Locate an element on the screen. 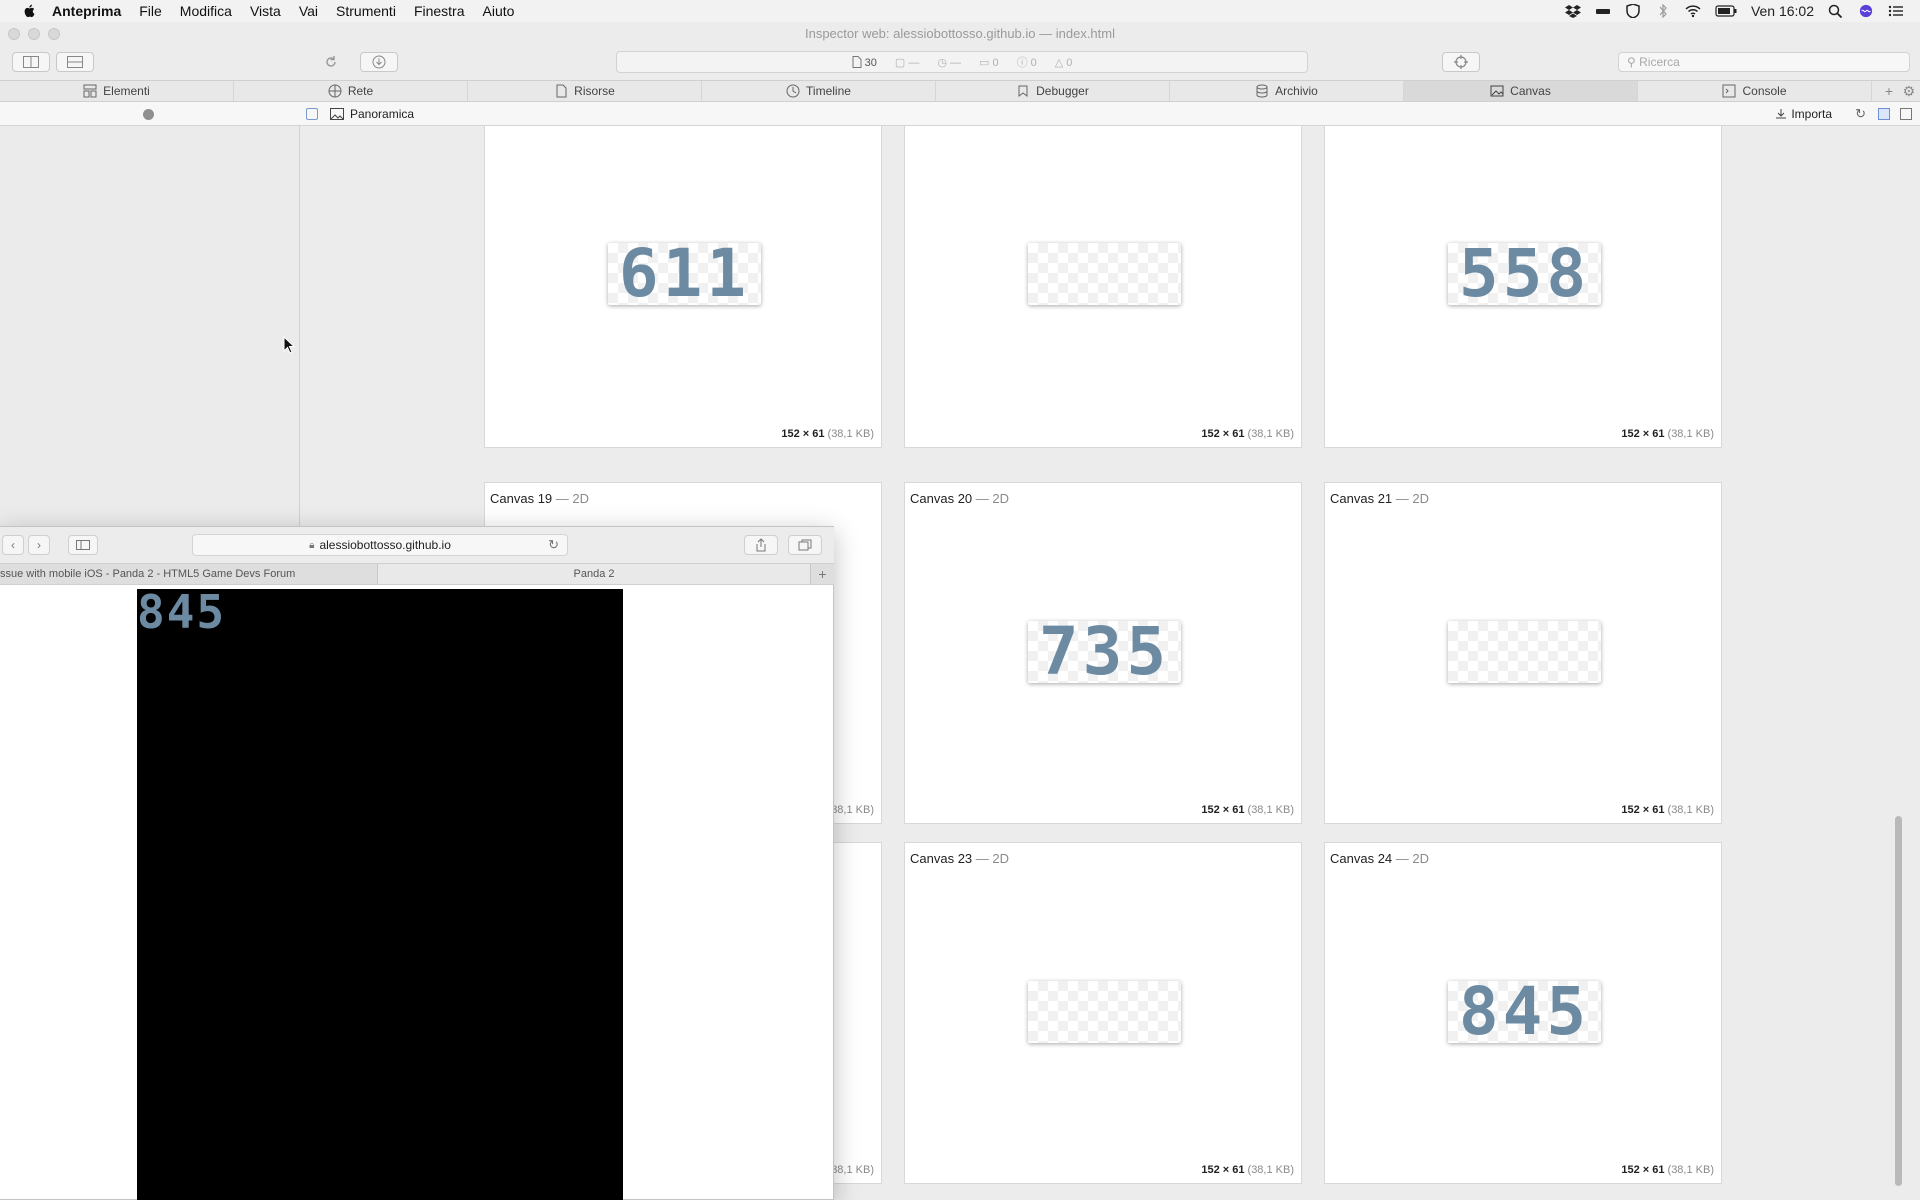  dock-side-button is located at coordinates (31, 62).